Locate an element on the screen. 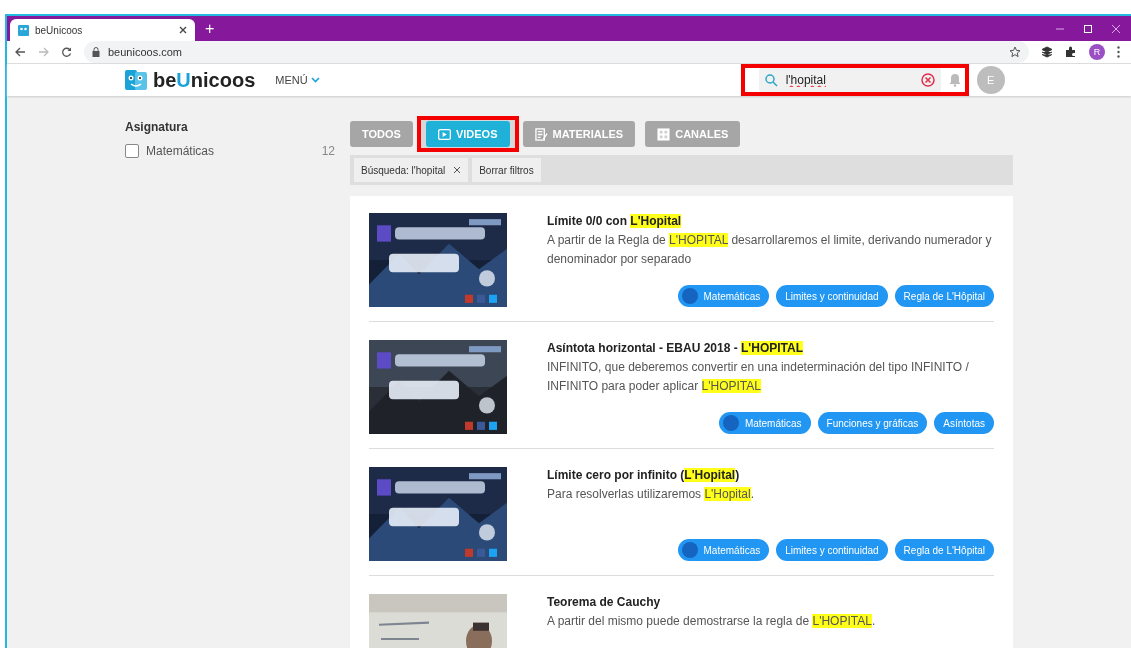 Image resolution: width=1131 pixels, height=648 pixels. layers-icon is located at coordinates (1047, 52).